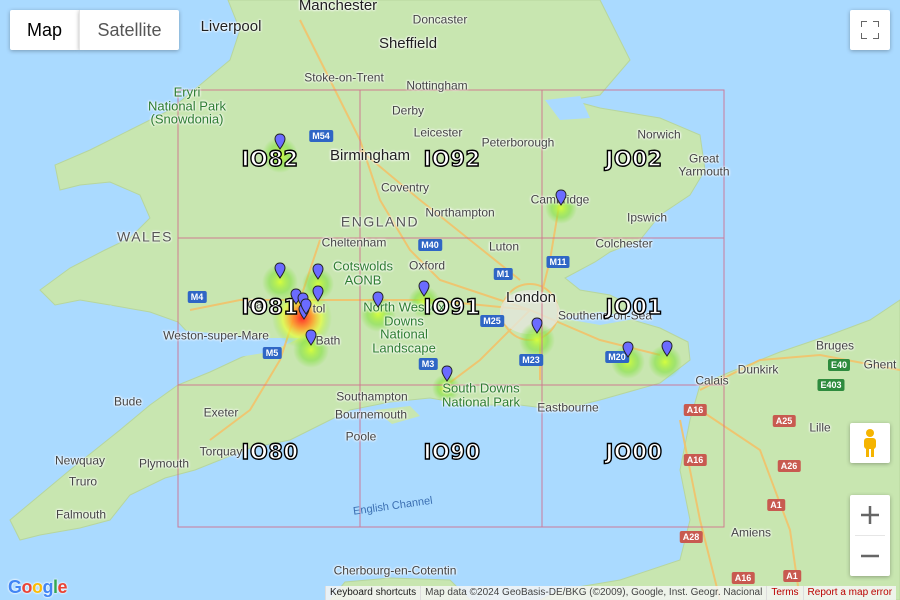  I want to click on label-cotswolds: Cotswolds AONB, so click(363, 272).